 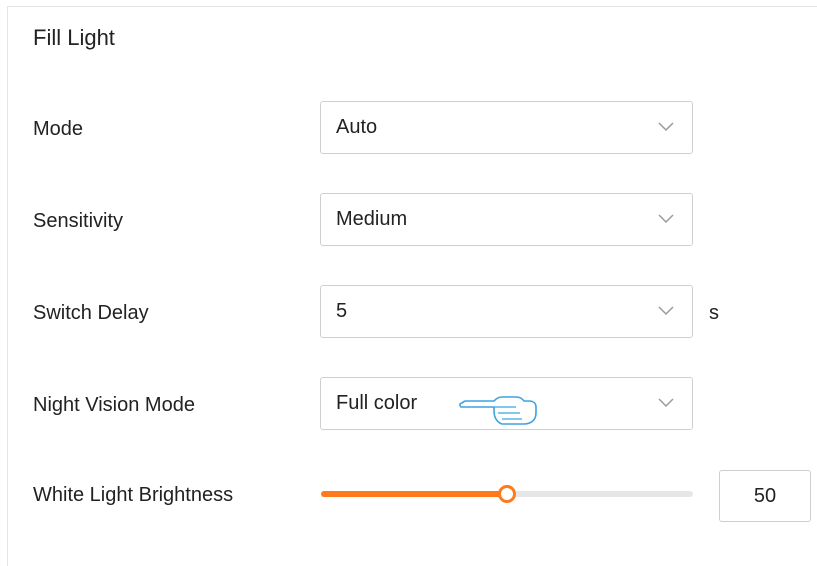 I want to click on white-light-brightness-label: White Light Brightness, so click(x=133, y=495).